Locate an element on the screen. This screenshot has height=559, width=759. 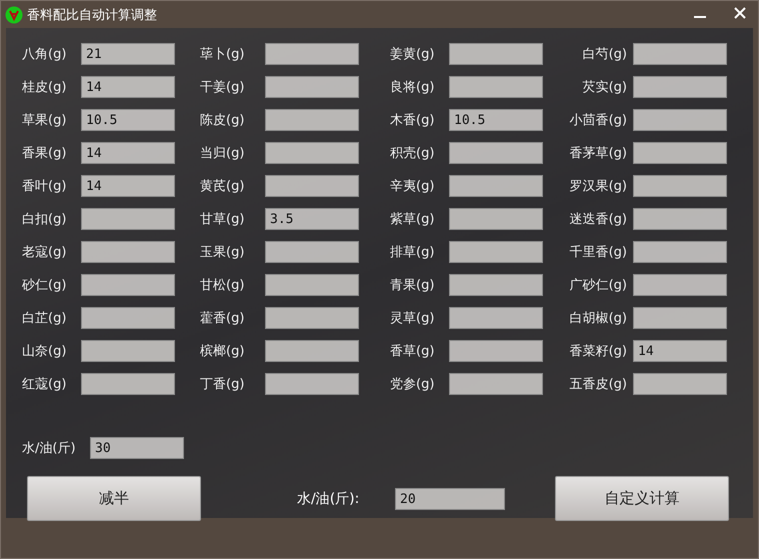
ingredient-label: 香茅草(g) is located at coordinates (598, 153).